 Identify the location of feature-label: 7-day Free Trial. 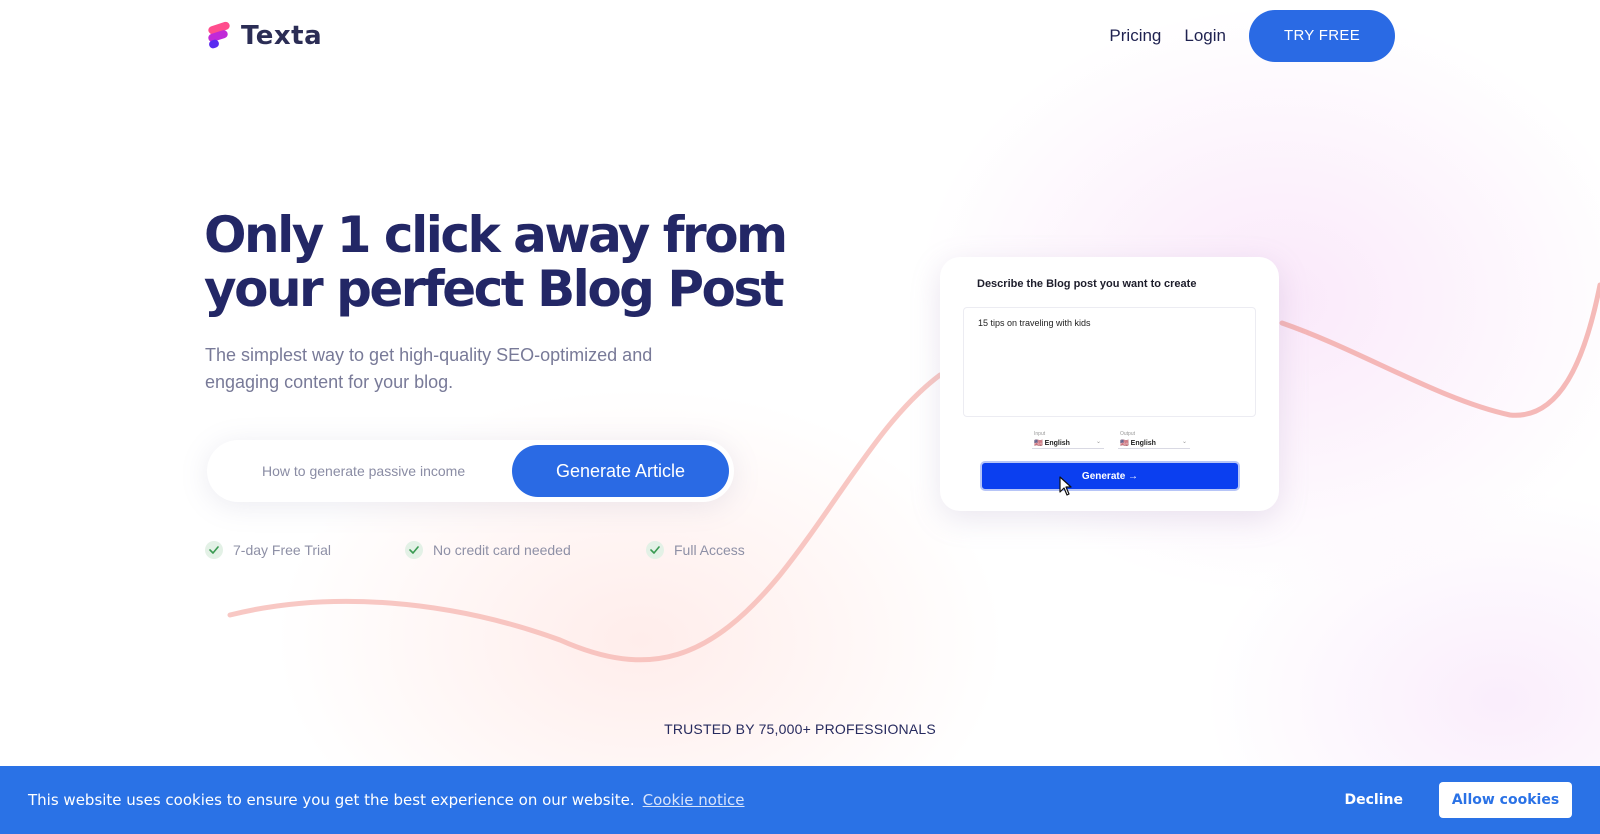
(282, 550).